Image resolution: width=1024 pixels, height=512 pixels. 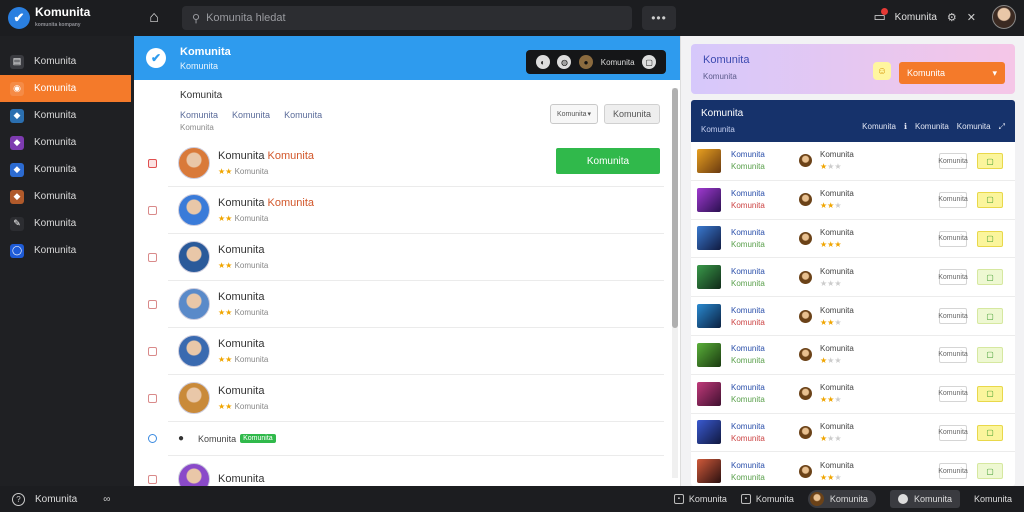 What do you see at coordinates (586, 62) in the screenshot?
I see `avatar-icon: ●` at bounding box center [586, 62].